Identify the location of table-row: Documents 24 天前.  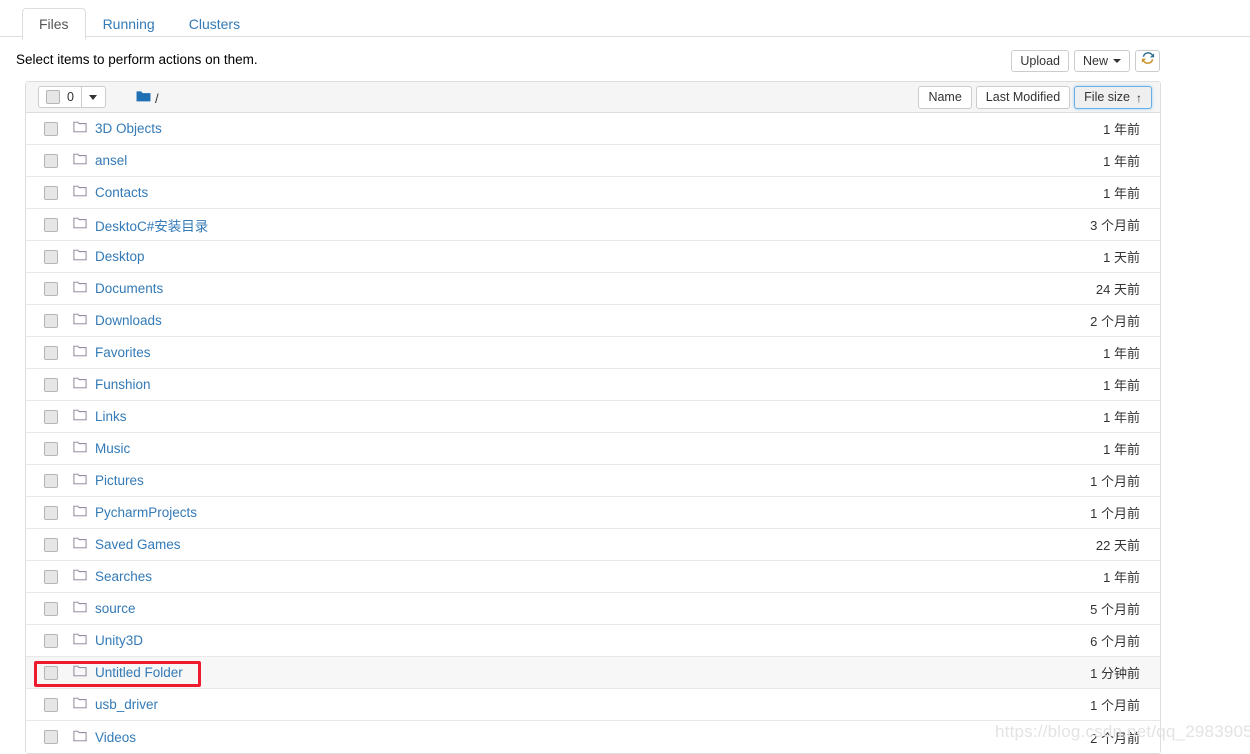
(593, 289).